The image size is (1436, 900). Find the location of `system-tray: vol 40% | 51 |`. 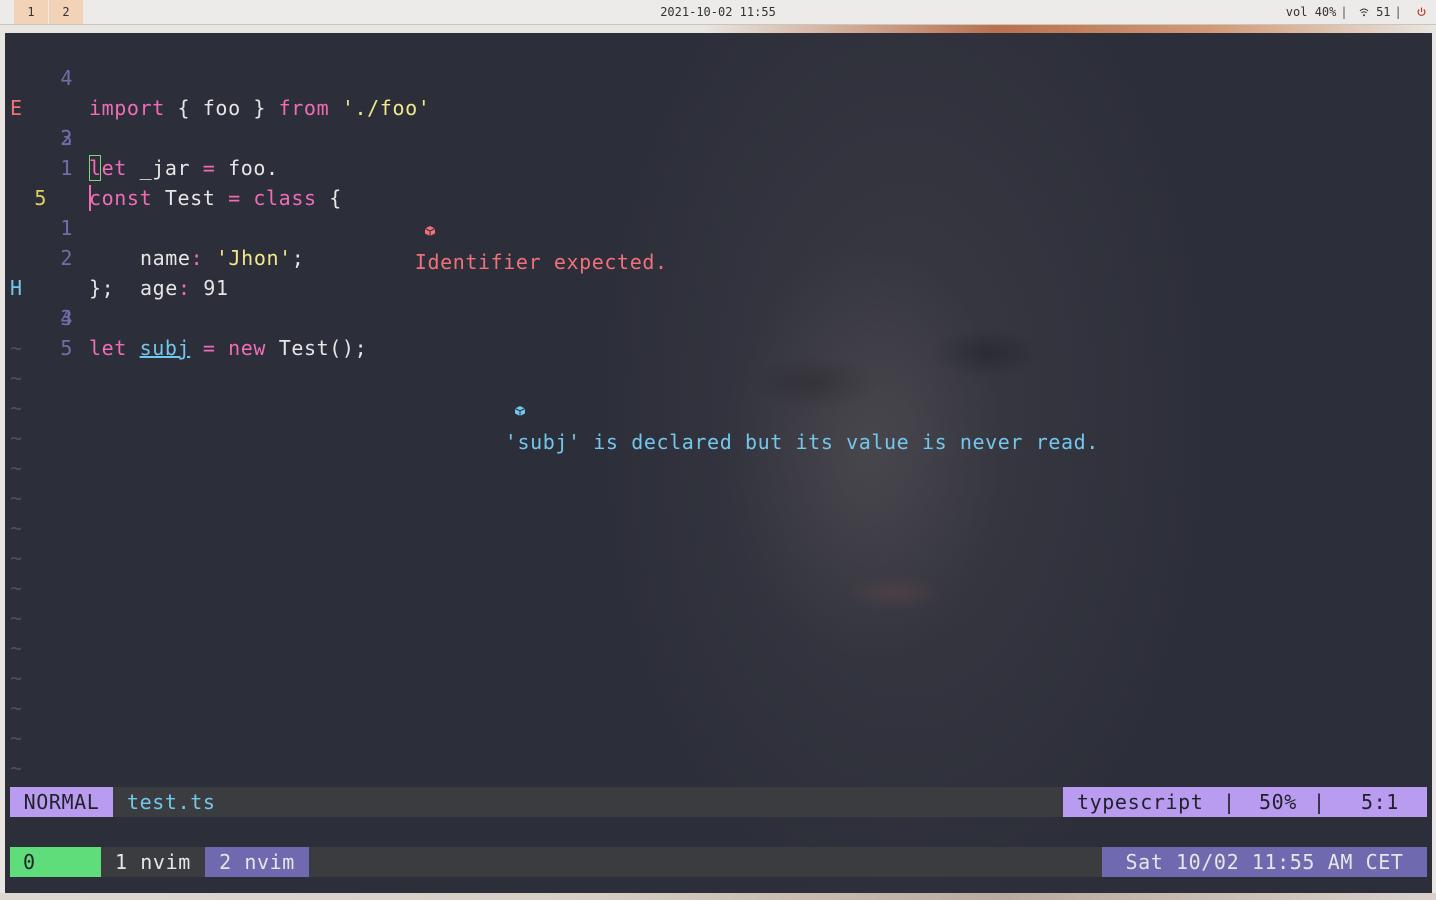

system-tray: vol 40% | 51 | is located at coordinates (1356, 12).